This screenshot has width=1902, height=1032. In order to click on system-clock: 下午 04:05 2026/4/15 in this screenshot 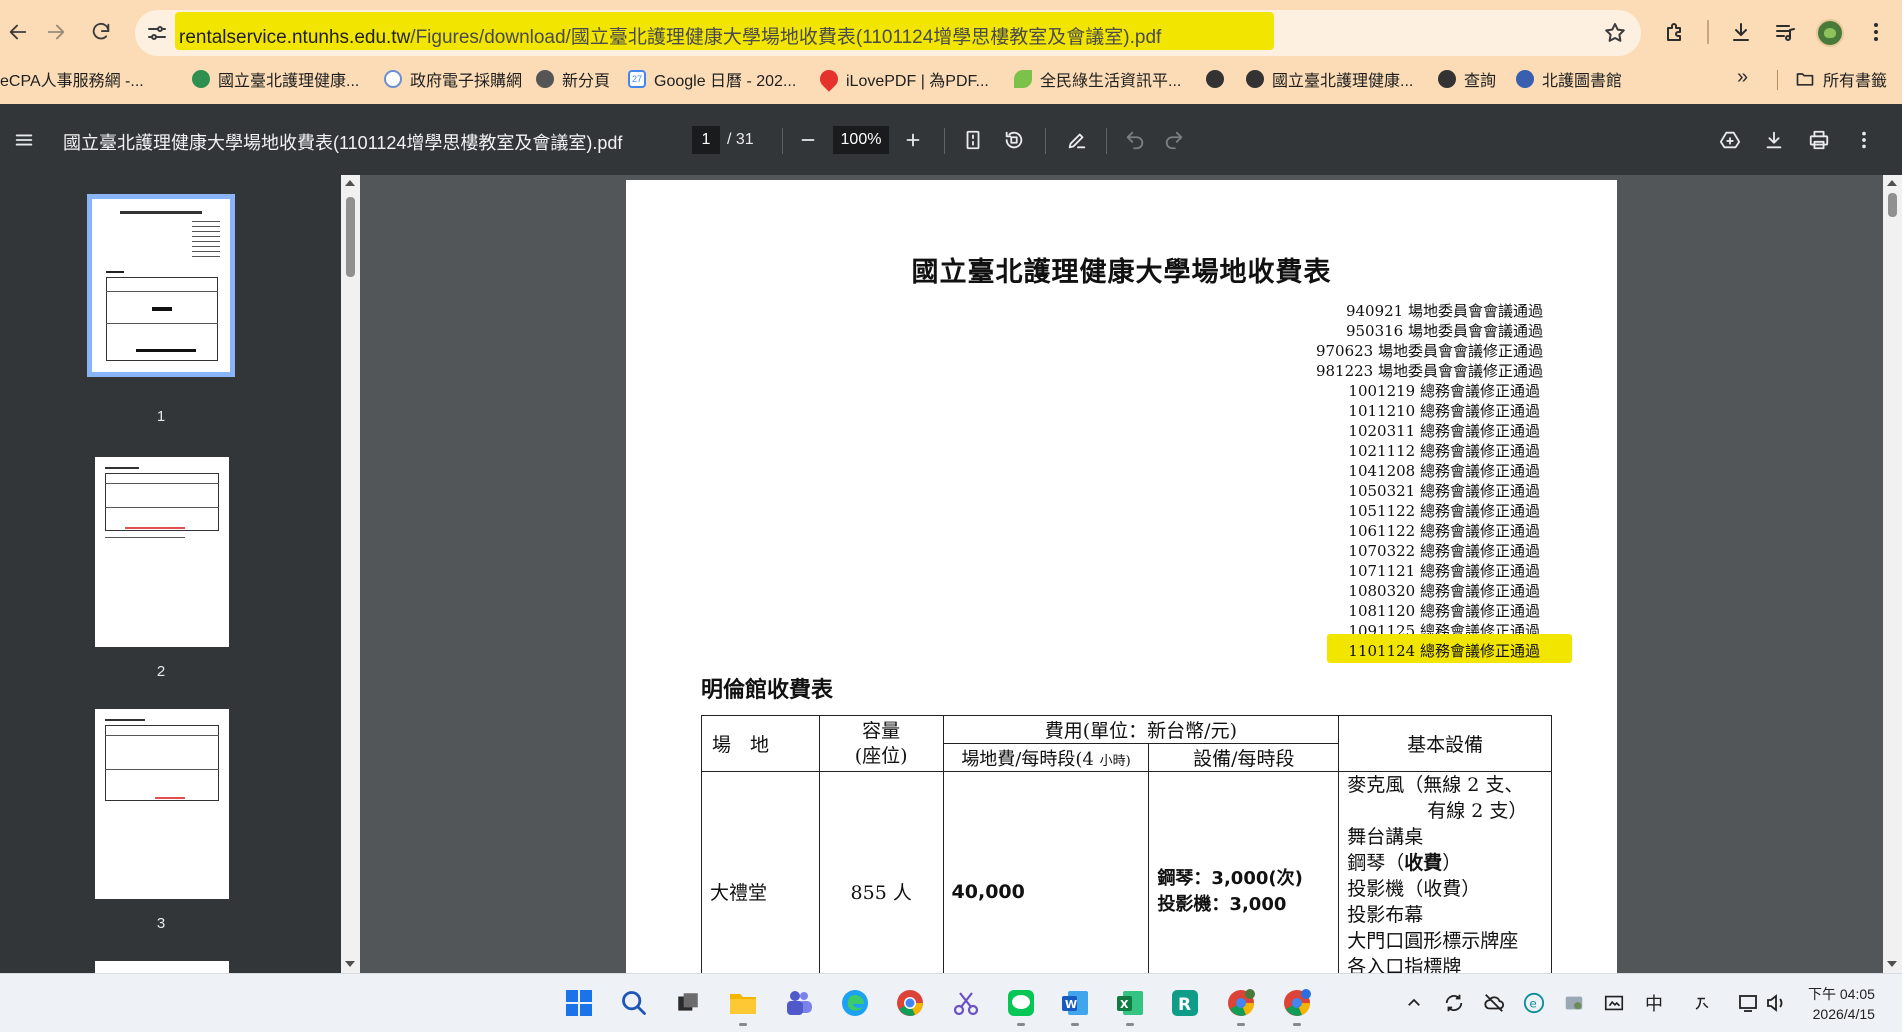, I will do `click(1841, 1004)`.